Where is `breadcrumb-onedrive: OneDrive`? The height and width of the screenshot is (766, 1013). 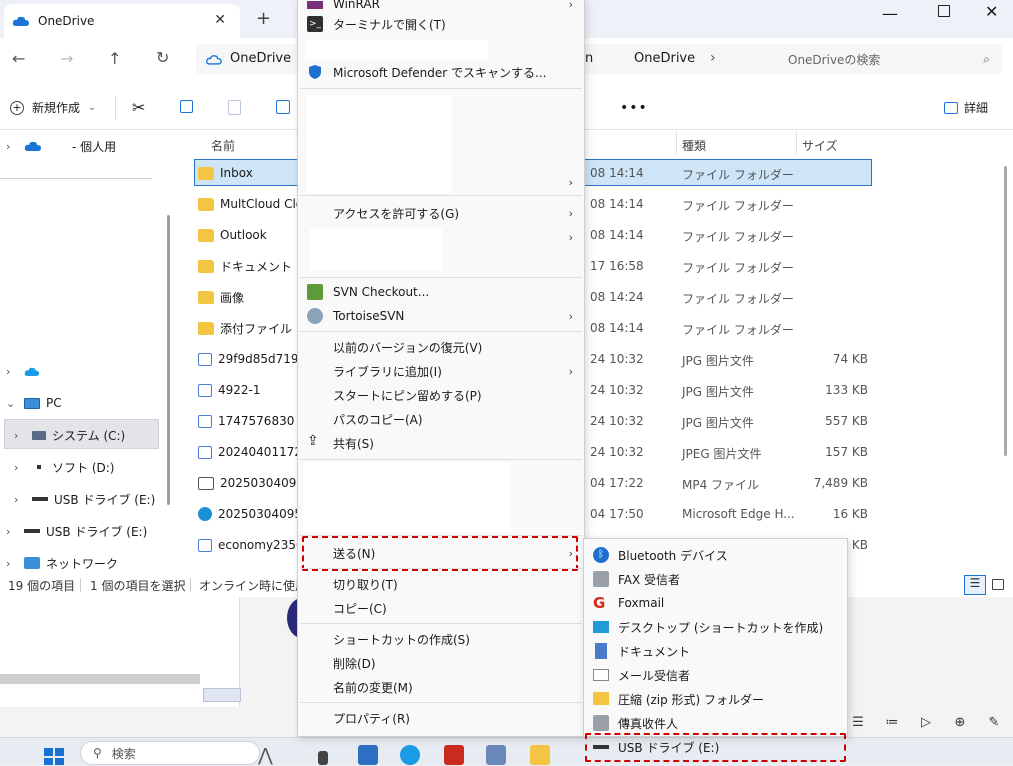 breadcrumb-onedrive: OneDrive is located at coordinates (260, 58).